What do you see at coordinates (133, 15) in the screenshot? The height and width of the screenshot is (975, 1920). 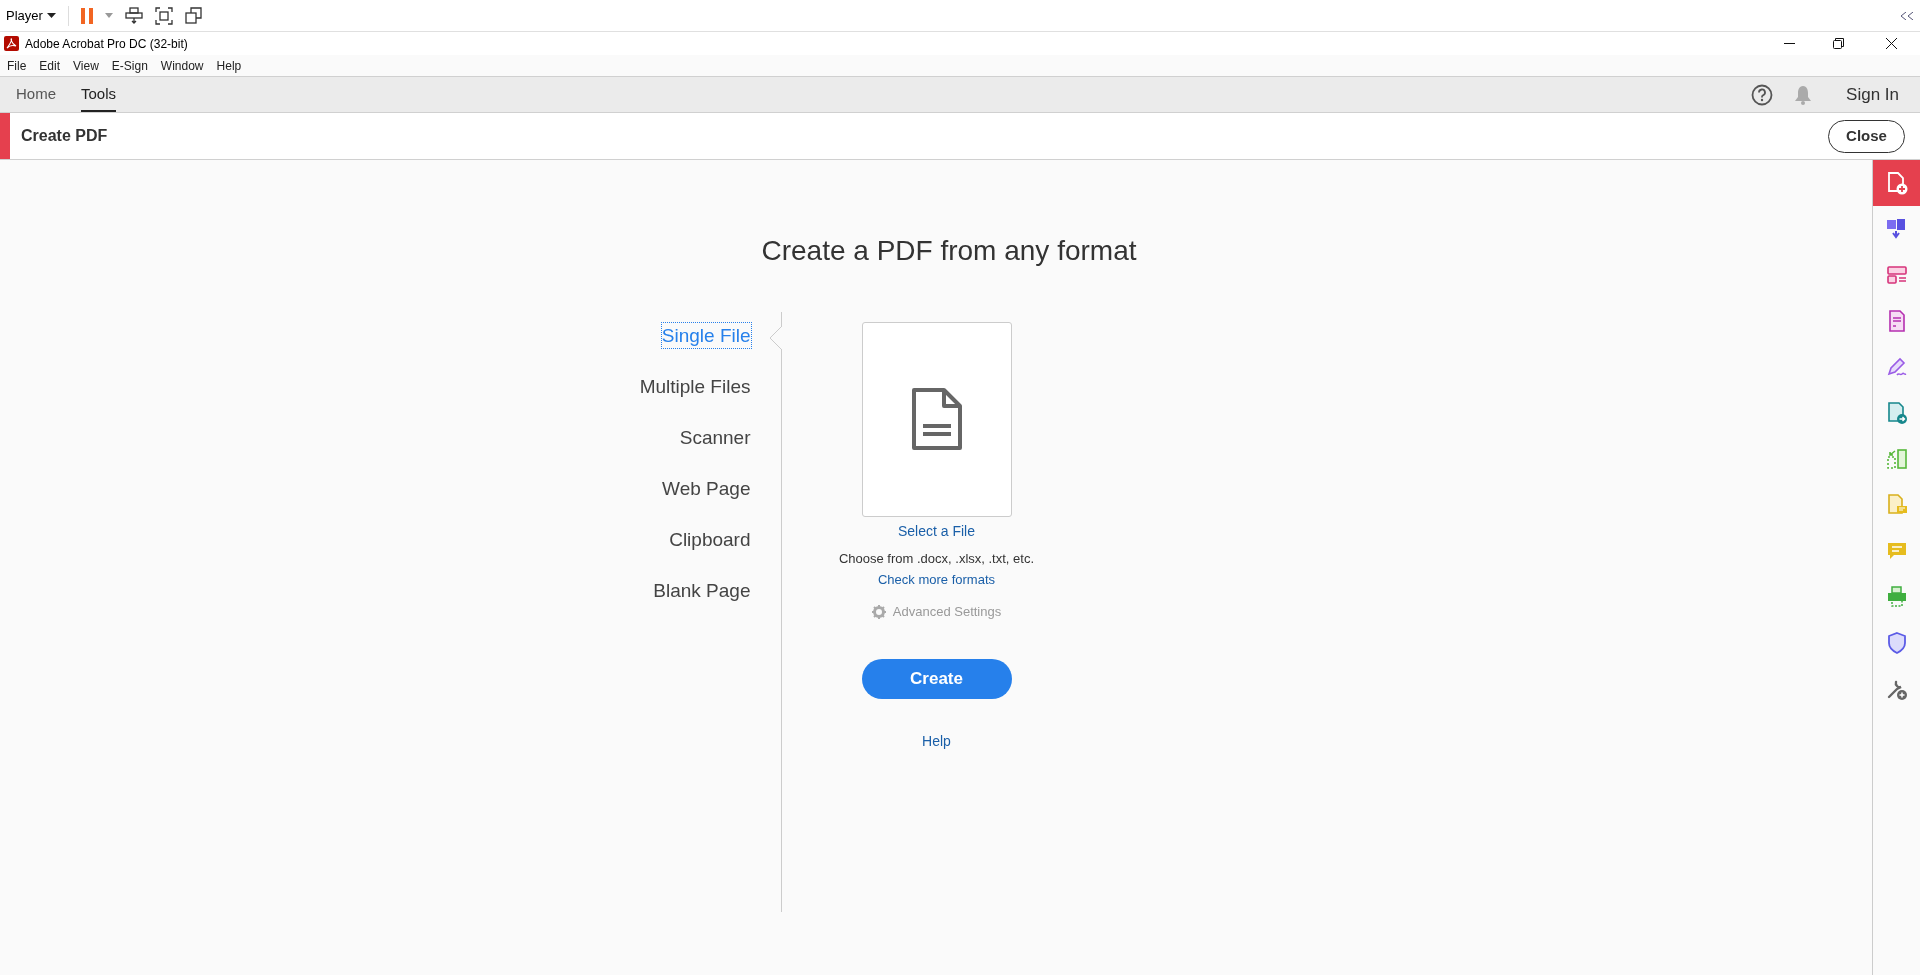 I see `send-keys-icon` at bounding box center [133, 15].